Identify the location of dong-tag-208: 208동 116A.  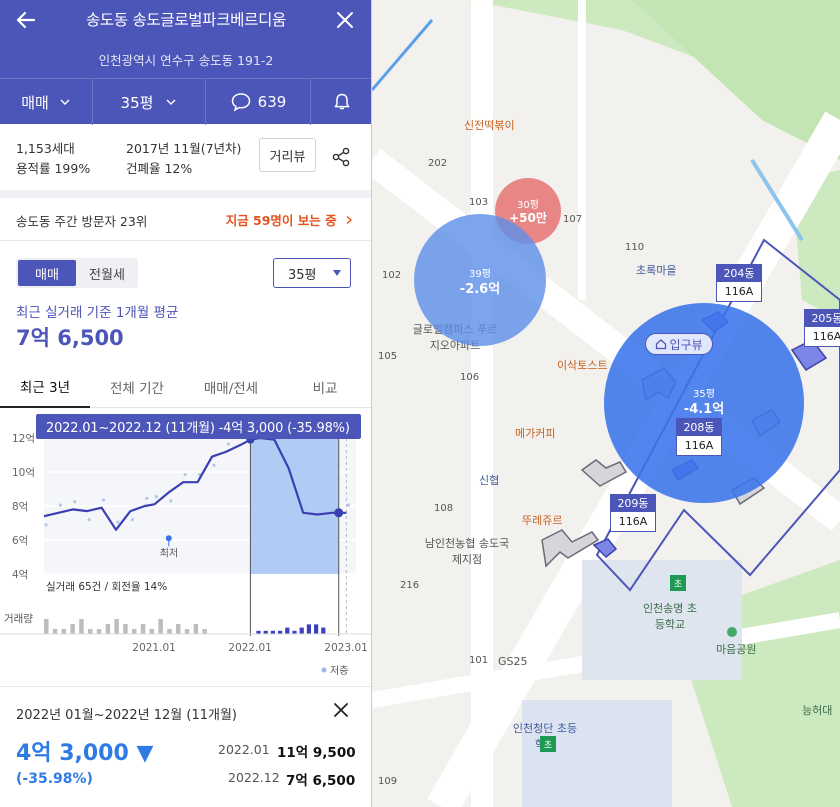
(699, 437).